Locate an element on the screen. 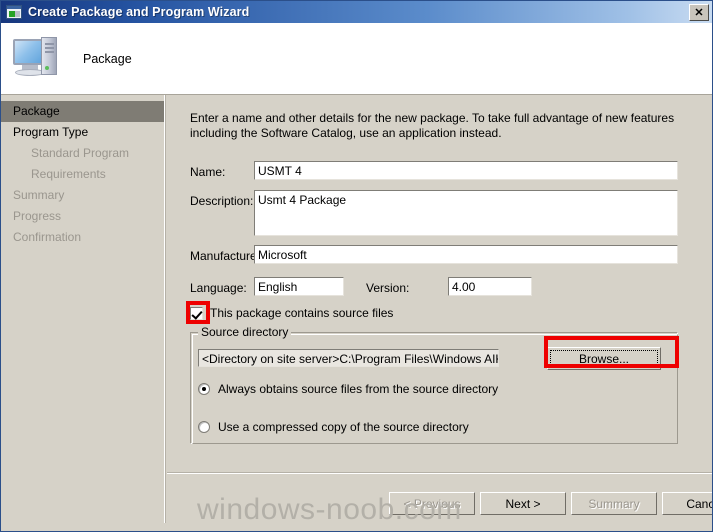 This screenshot has width=713, height=532. sidebar-item-package: Package is located at coordinates (82, 111).